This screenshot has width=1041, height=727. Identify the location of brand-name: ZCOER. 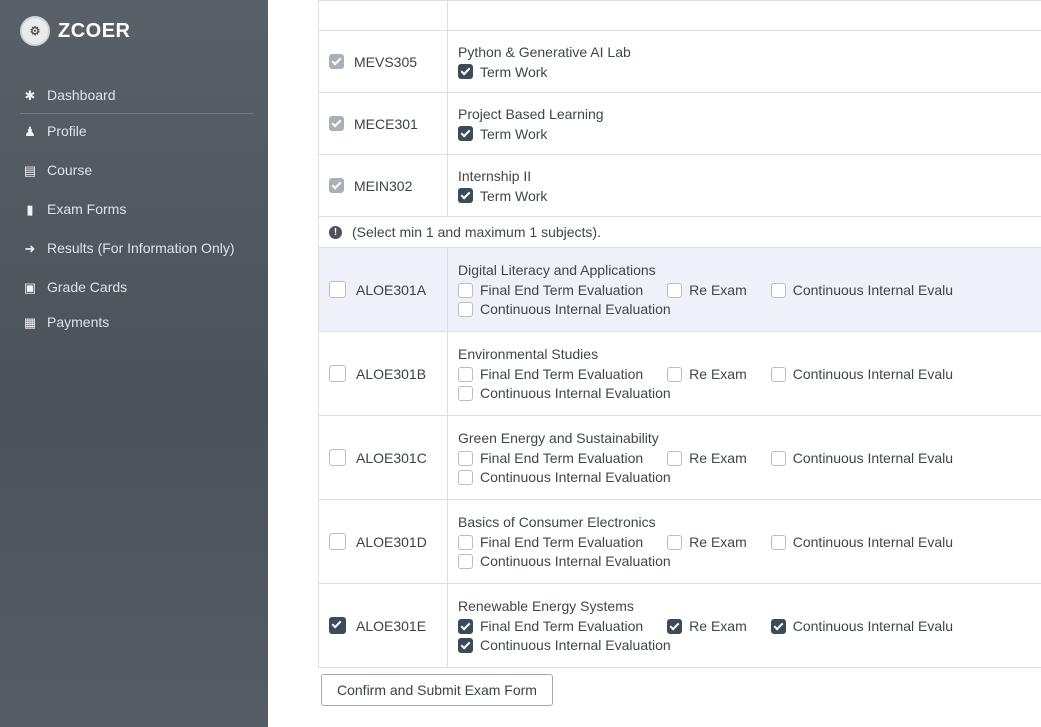
(94, 30).